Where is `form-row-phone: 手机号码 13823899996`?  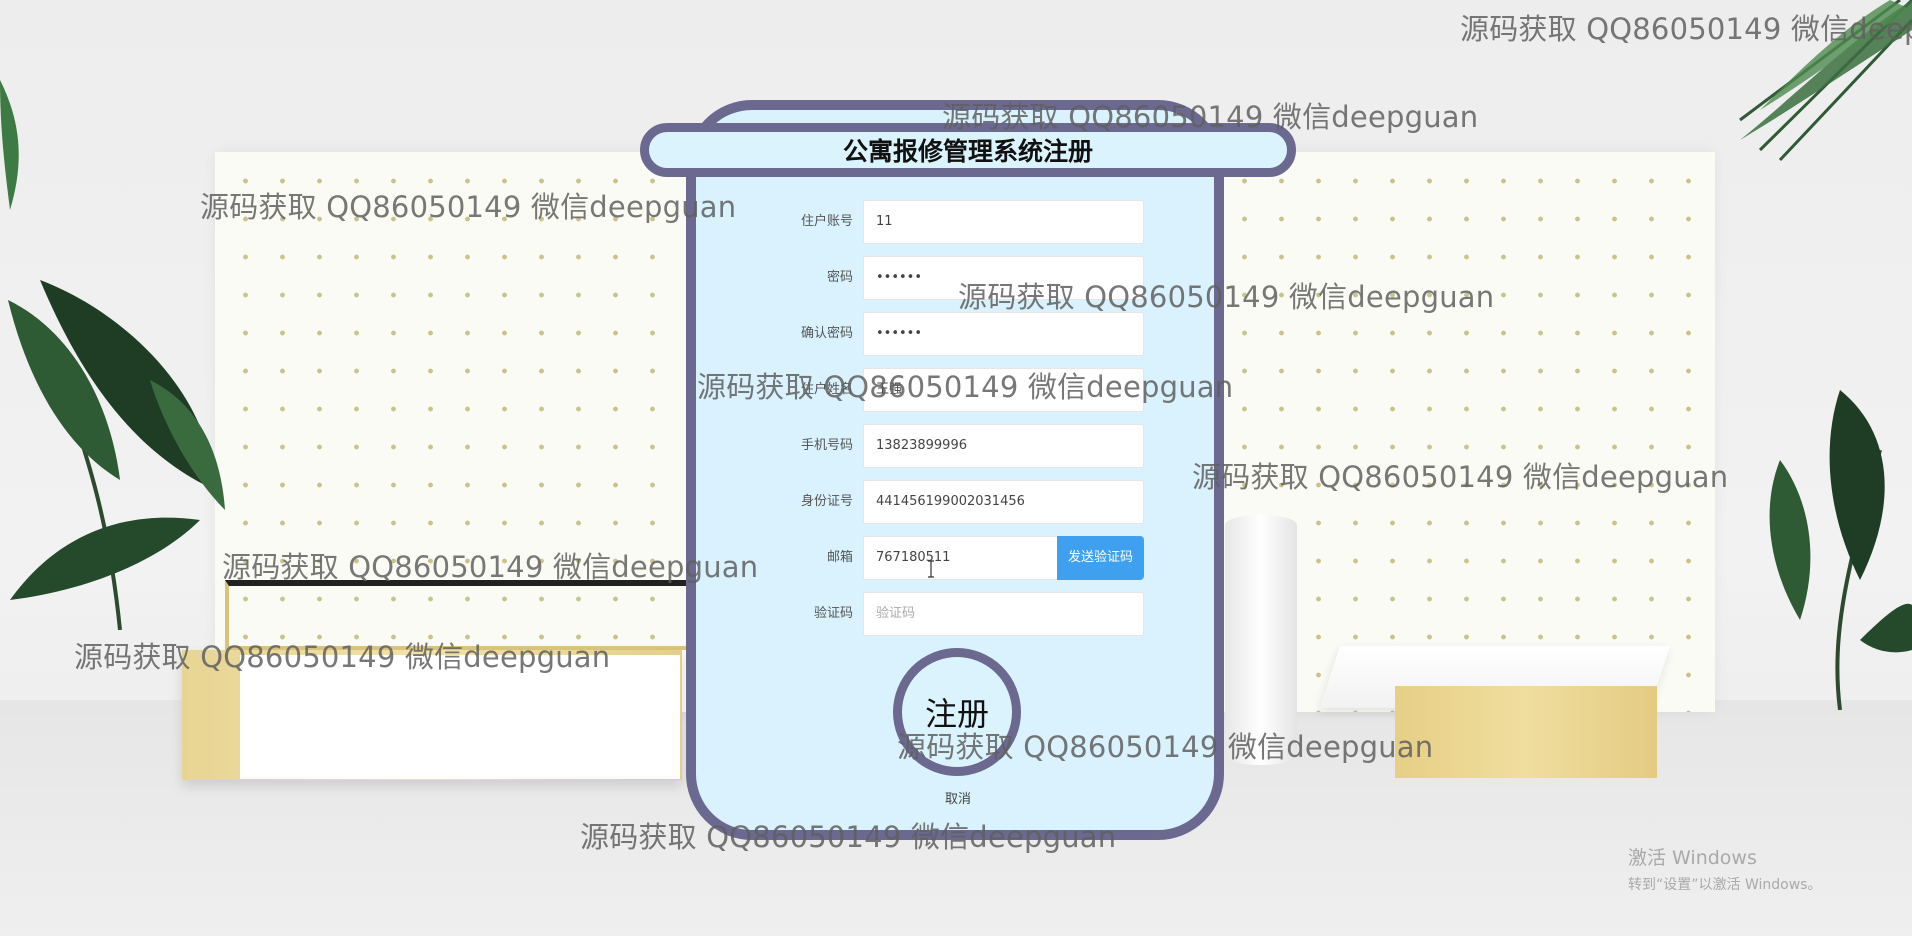
form-row-phone: 手机号码 13823899996 is located at coordinates (942, 446).